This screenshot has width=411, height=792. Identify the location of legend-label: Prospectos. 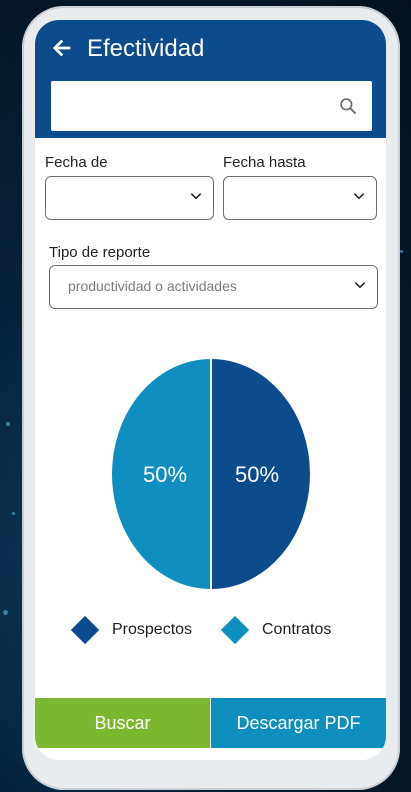
(152, 629).